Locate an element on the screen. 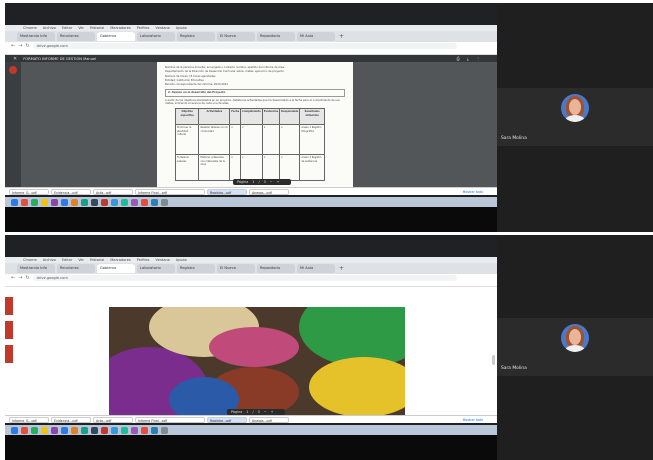 This screenshot has height=460, width=653. scrollbar-thumb is located at coordinates (493, 360).